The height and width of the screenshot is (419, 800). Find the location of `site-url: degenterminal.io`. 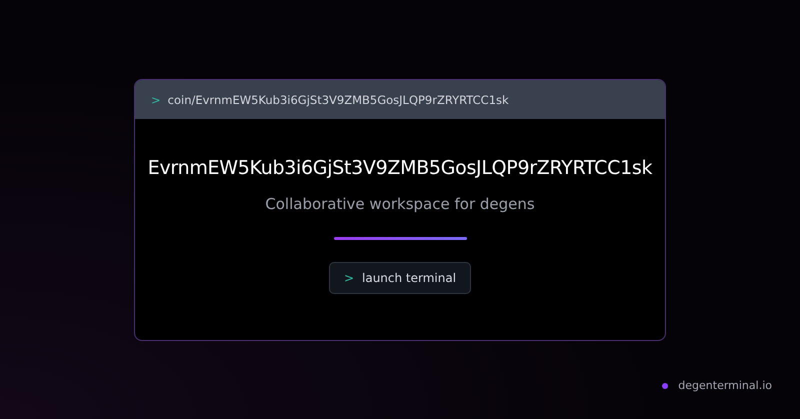

site-url: degenterminal.io is located at coordinates (725, 385).